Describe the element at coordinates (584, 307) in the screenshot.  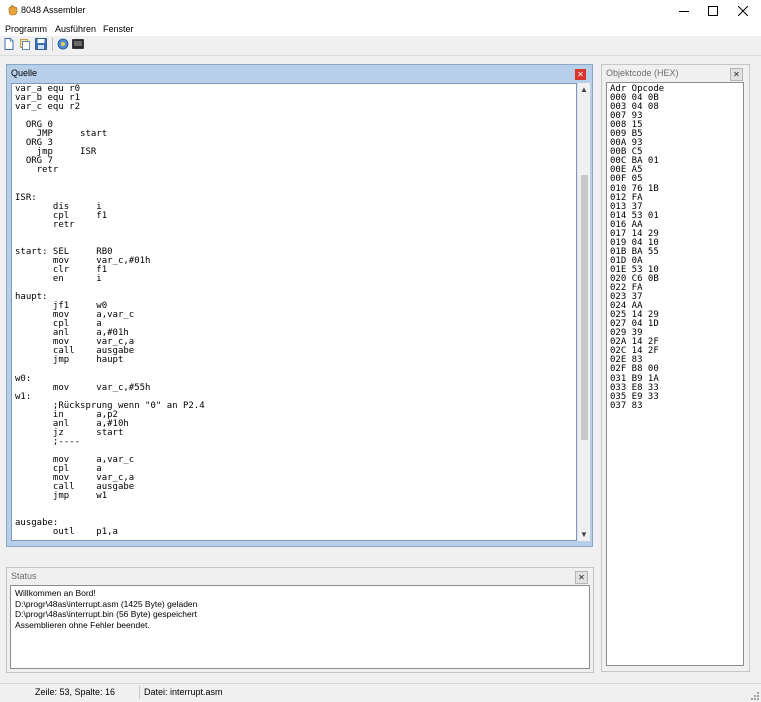
I see `scrollbar-thumb` at that location.